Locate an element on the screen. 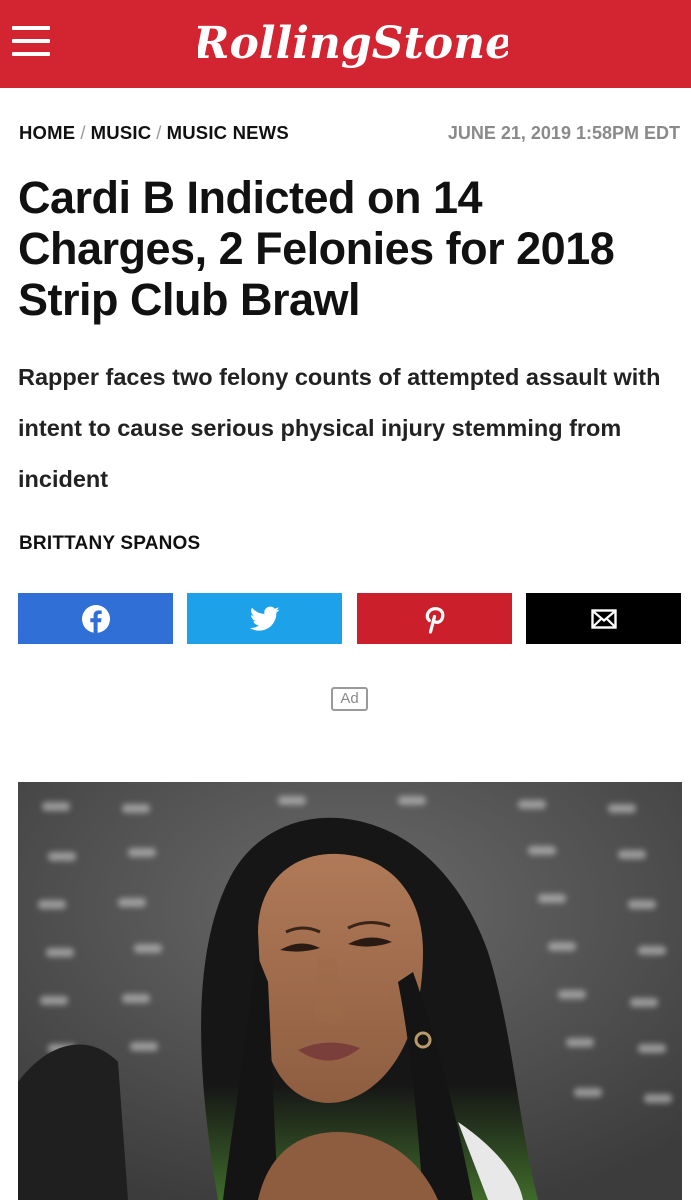 The image size is (691, 1200). share-pinterest-button is located at coordinates (434, 618).